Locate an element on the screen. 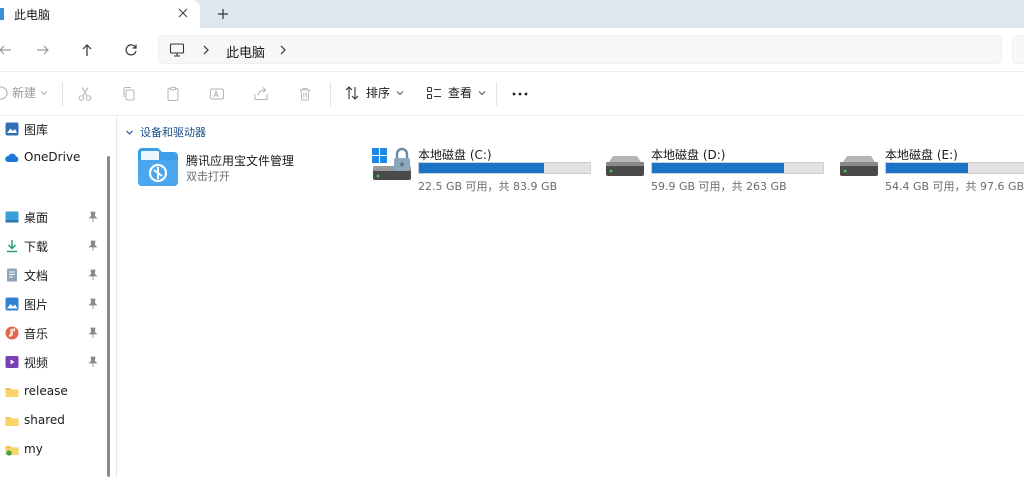  drive-e: 本地磁盘 (E:) 54.4 GB 可用，共 97.6 GB is located at coordinates (930, 168).